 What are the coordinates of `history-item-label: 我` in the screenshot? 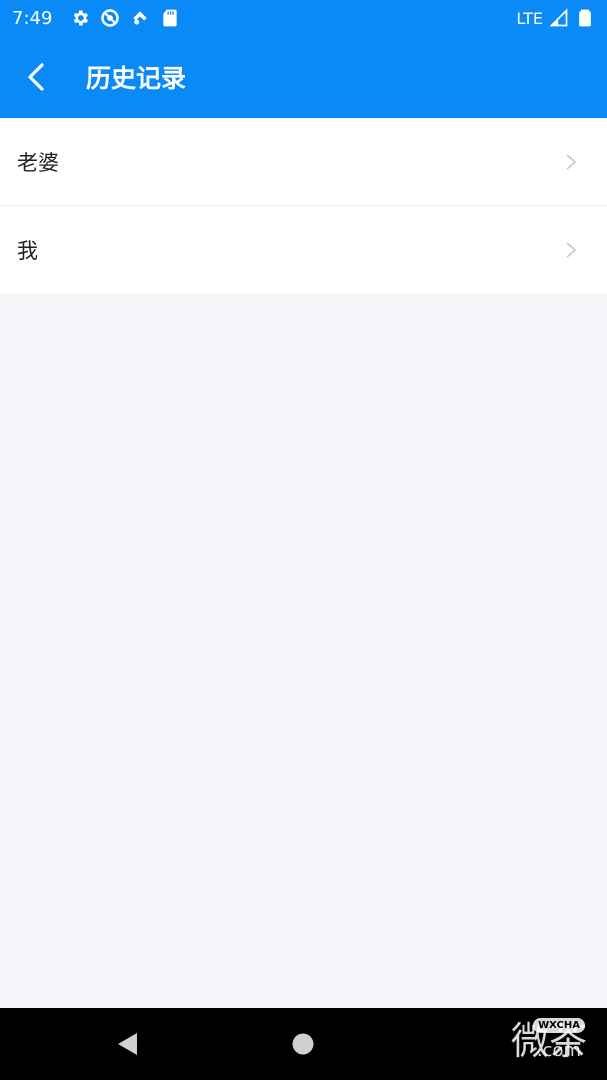 It's located at (27, 251).